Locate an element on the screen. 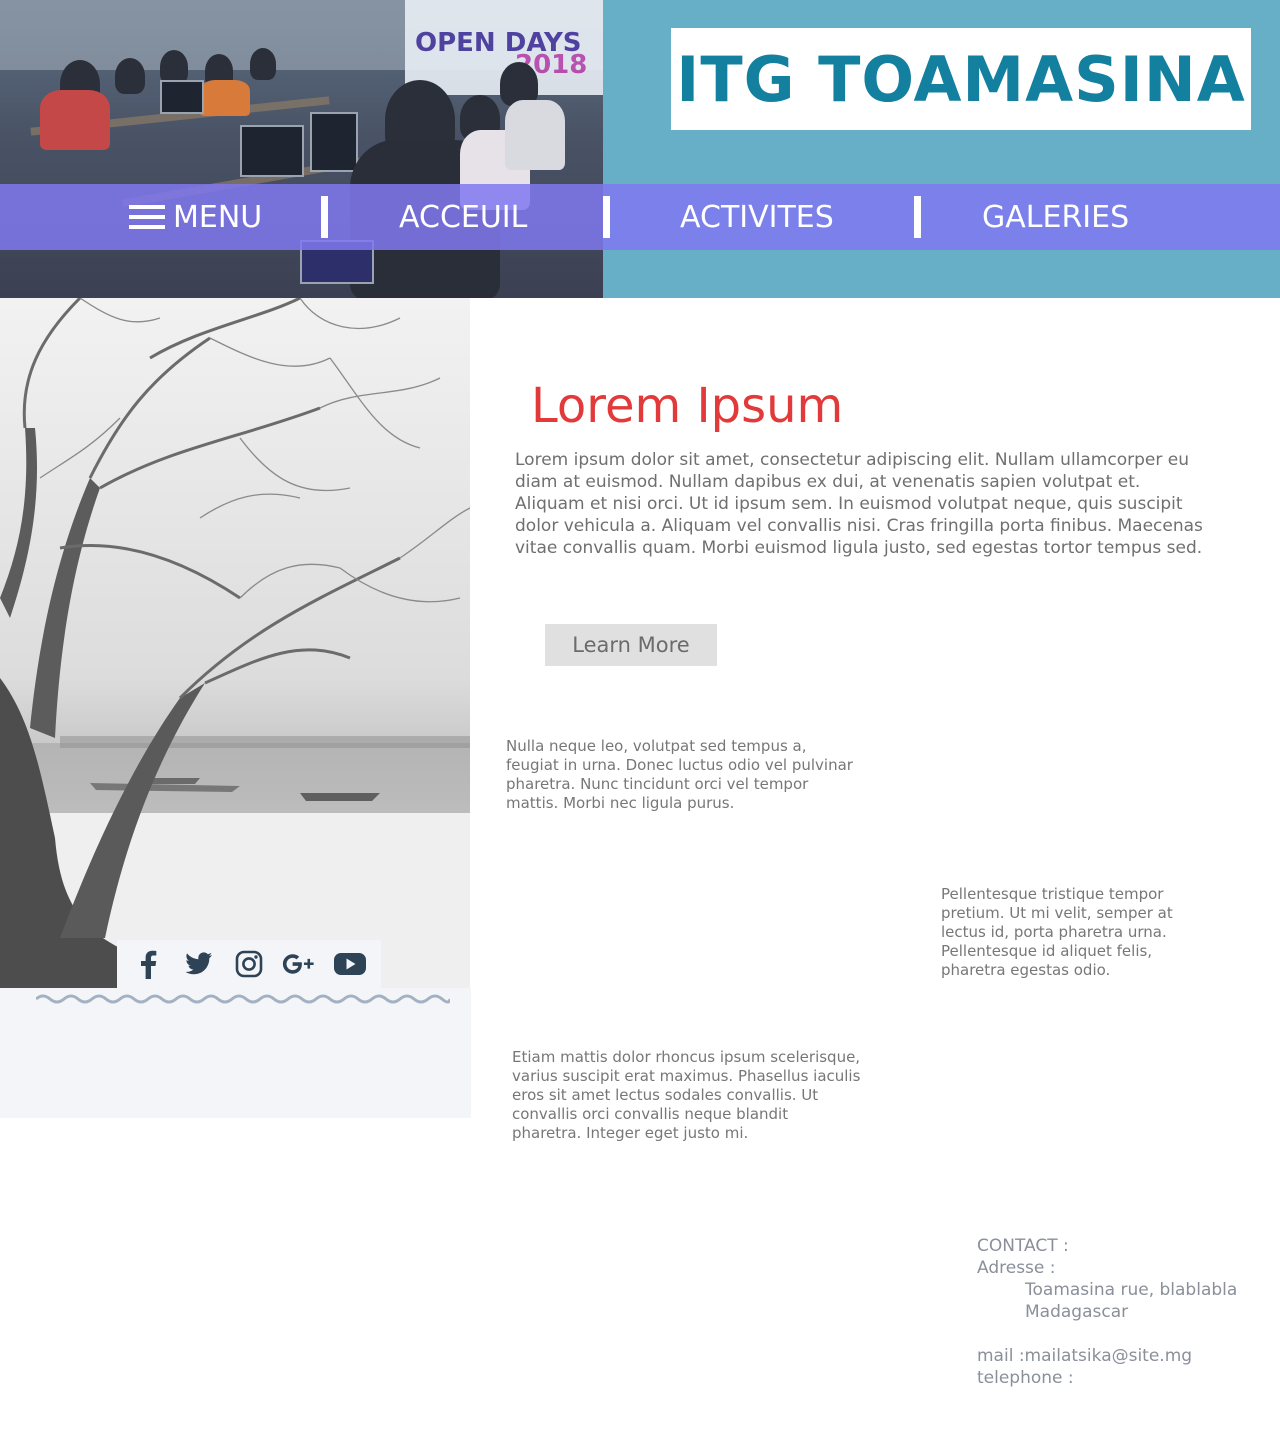  wave-divider is located at coordinates (243, 999).